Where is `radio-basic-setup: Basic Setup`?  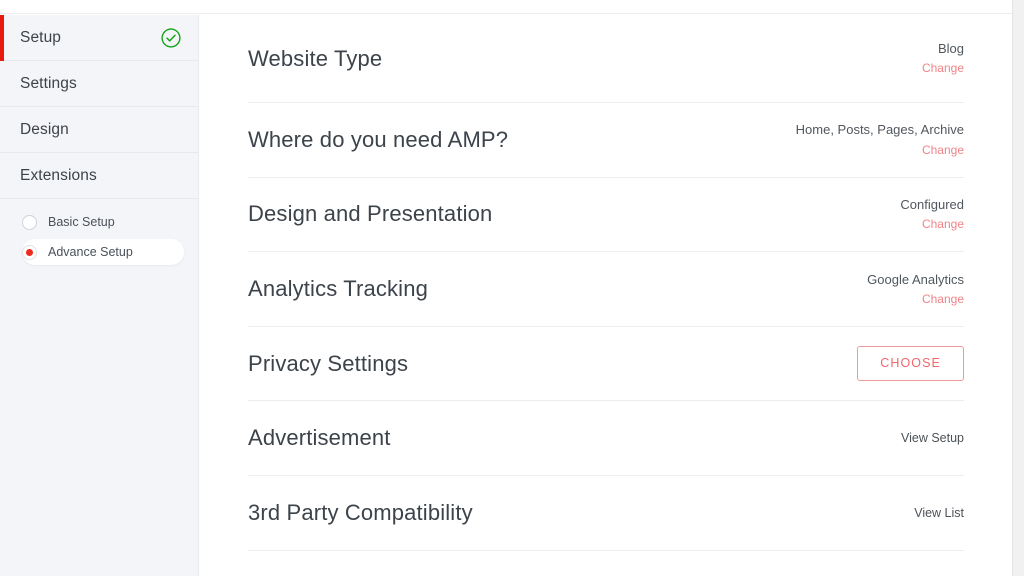
radio-basic-setup: Basic Setup is located at coordinates (103, 222).